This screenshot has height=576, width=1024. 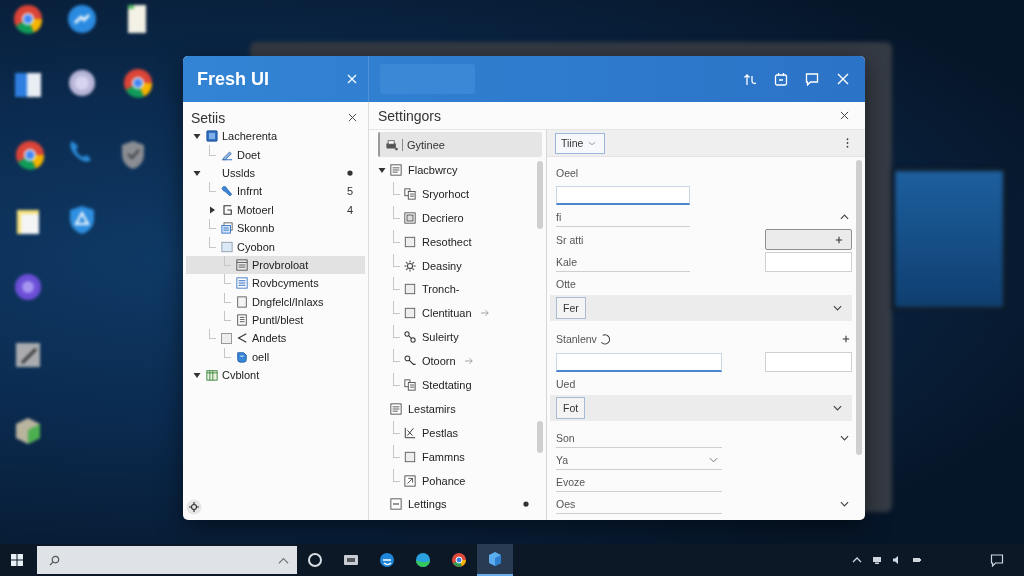 I want to click on tree-item: Decriero, so click(x=453, y=217).